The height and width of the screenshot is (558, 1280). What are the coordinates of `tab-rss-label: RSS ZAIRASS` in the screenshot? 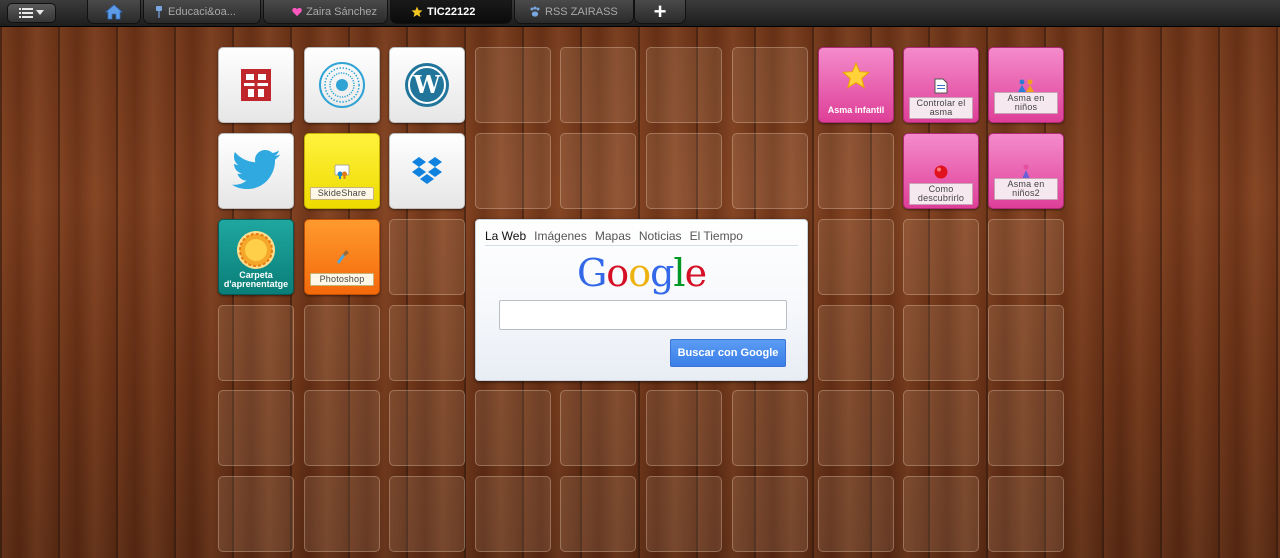 It's located at (581, 11).